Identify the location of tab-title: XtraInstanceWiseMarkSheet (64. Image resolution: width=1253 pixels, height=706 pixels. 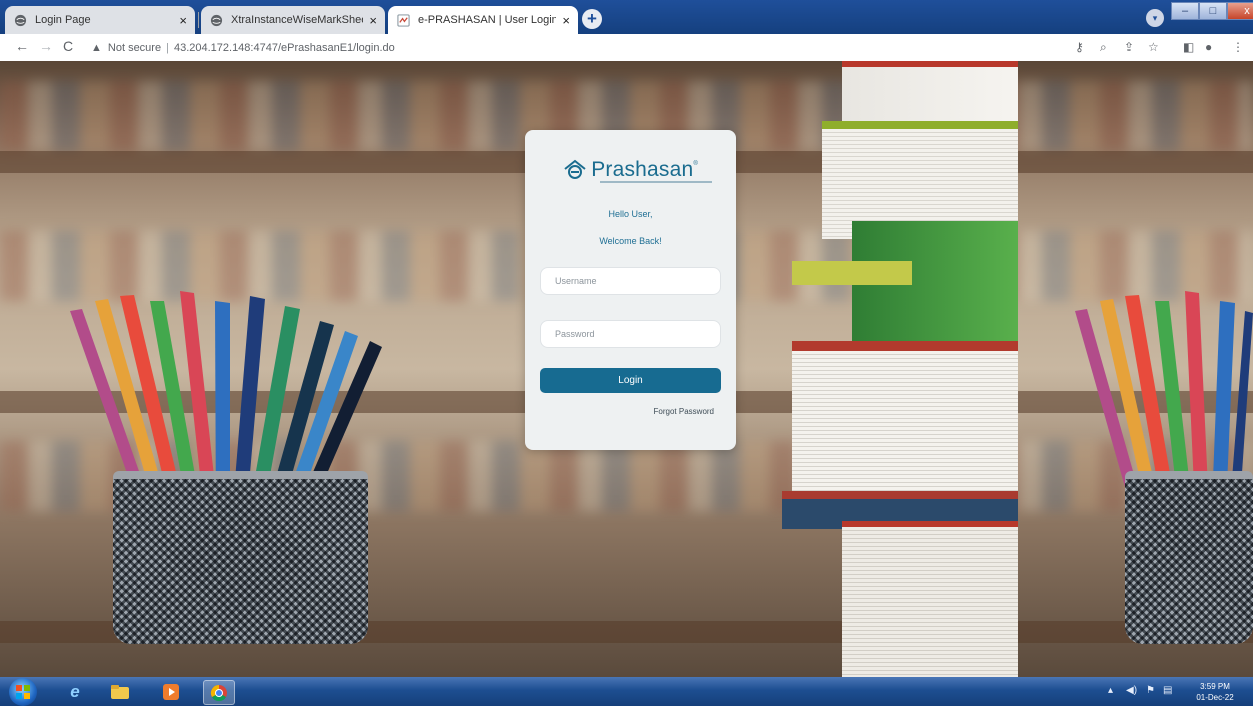
(297, 20).